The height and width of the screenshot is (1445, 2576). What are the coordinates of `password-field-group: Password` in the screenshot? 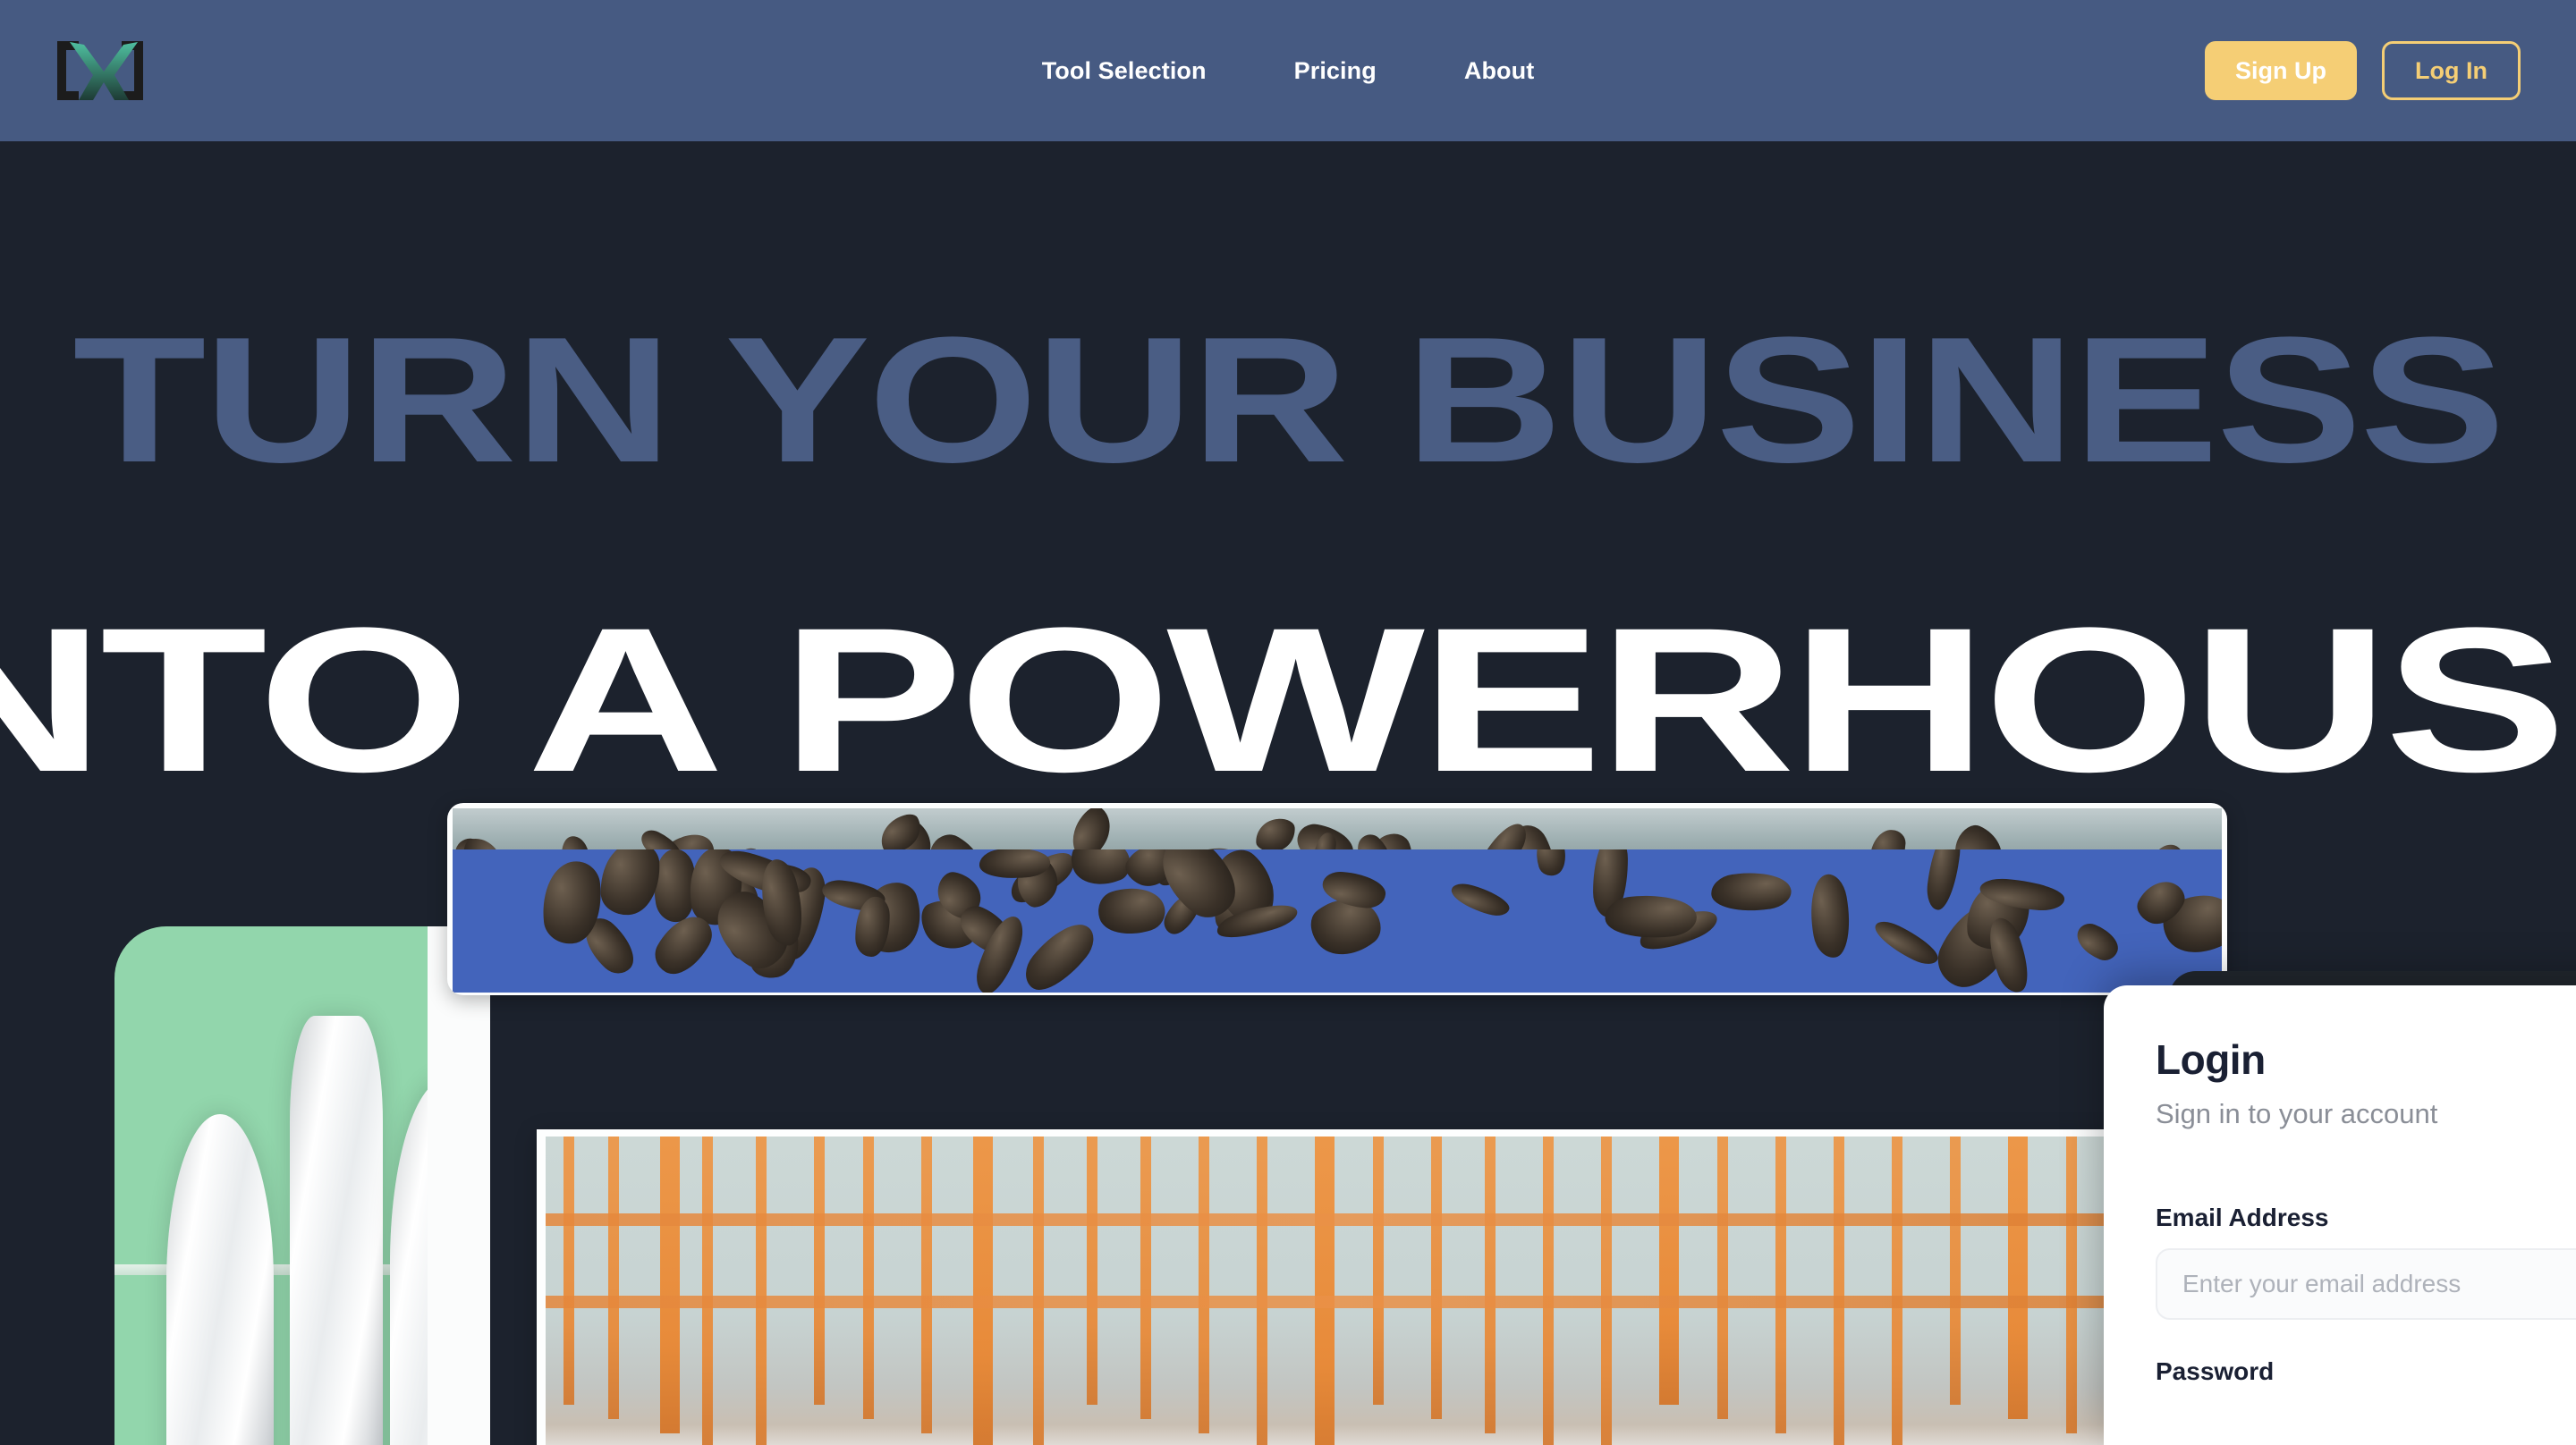 It's located at (2366, 1371).